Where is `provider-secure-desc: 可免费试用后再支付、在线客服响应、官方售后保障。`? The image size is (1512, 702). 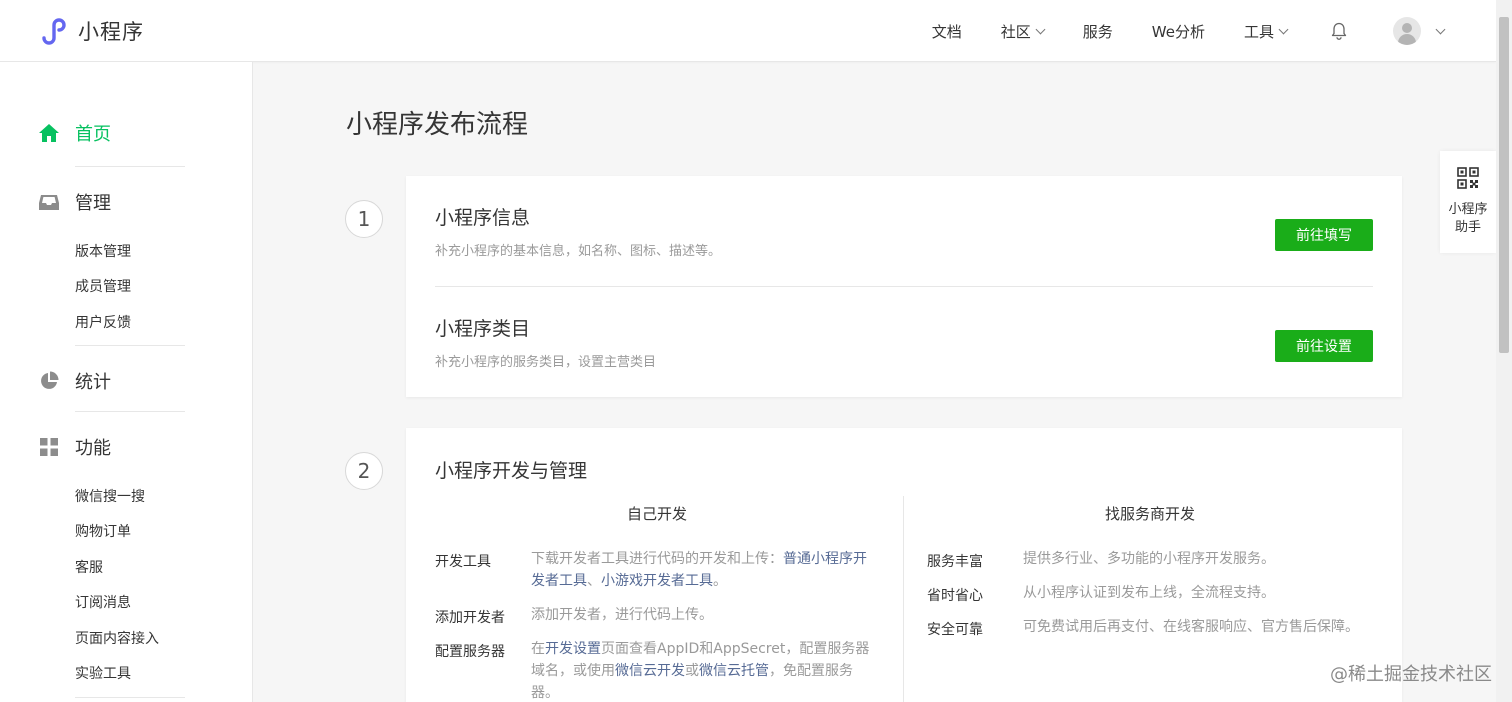 provider-secure-desc: 可免费试用后再支付、在线客服响应、官方售后保障。 is located at coordinates (1191, 627).